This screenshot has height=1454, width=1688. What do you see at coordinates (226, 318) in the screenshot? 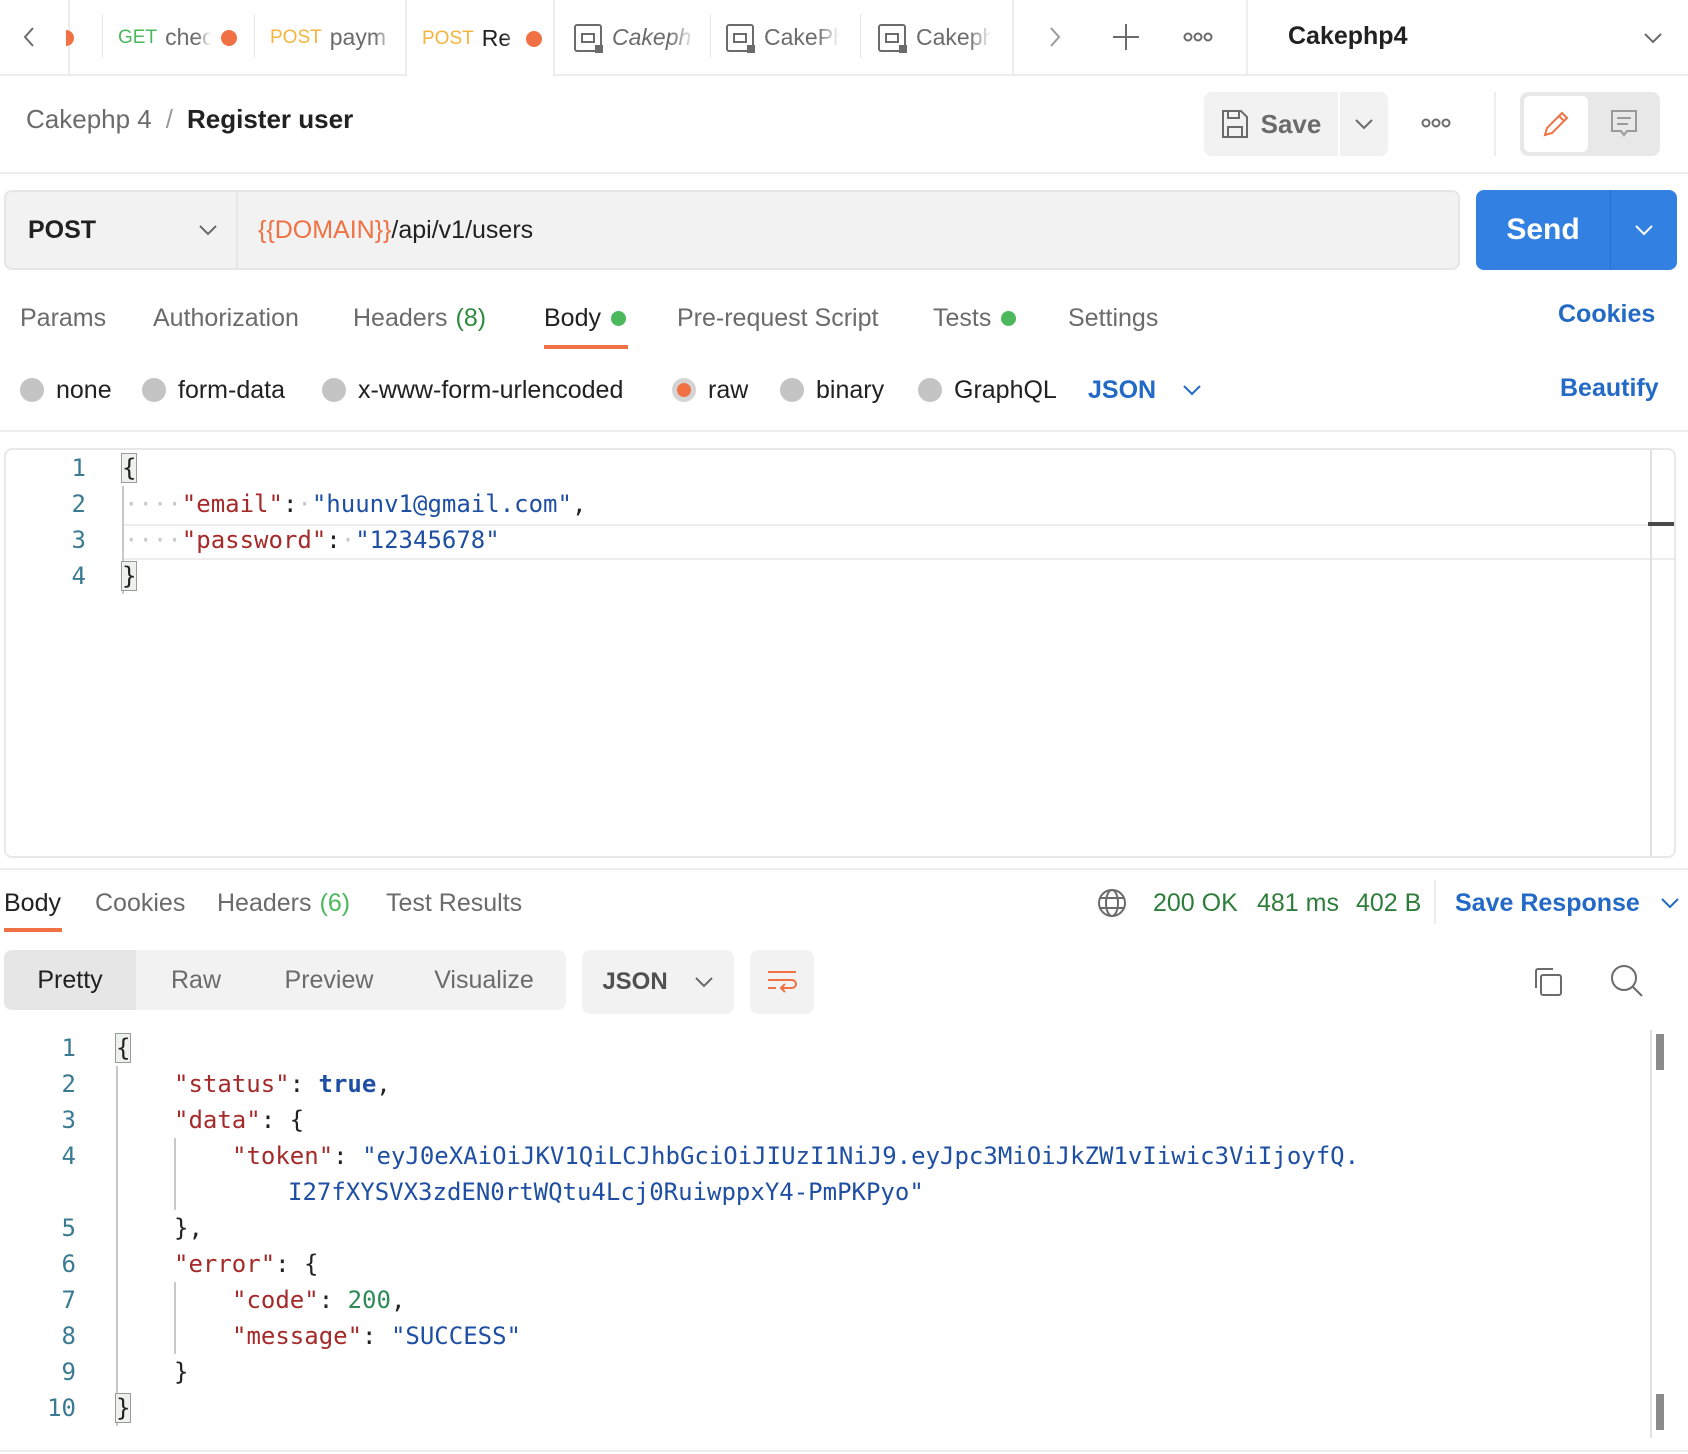
I see `tab-authorization: Authorization` at bounding box center [226, 318].